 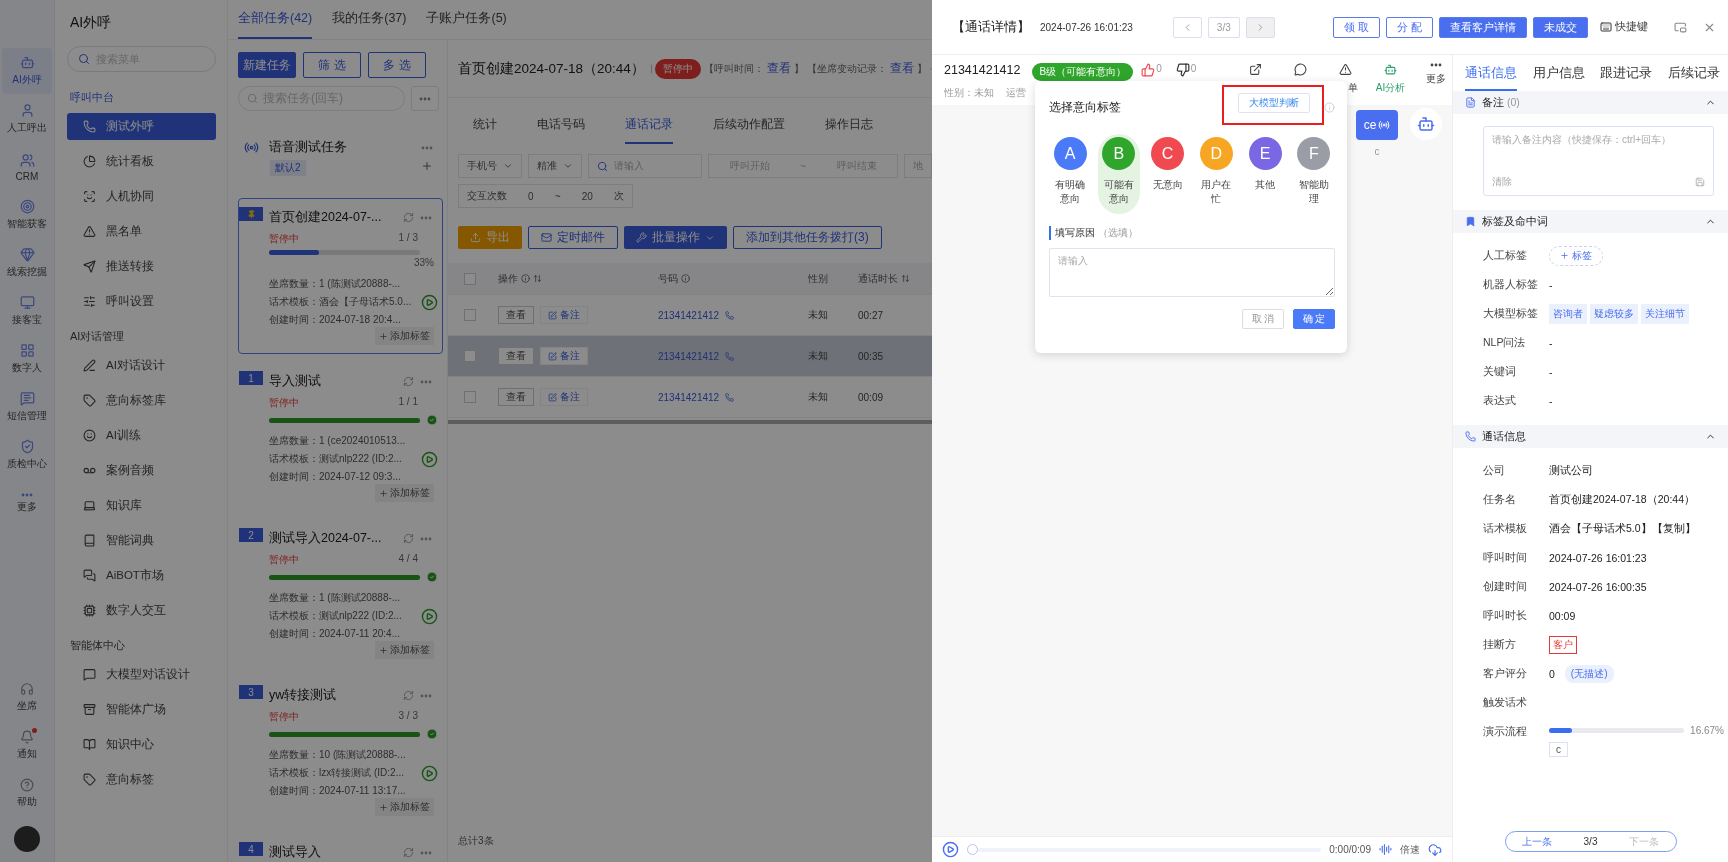 What do you see at coordinates (141, 505) in the screenshot?
I see `menu-item: 知识库` at bounding box center [141, 505].